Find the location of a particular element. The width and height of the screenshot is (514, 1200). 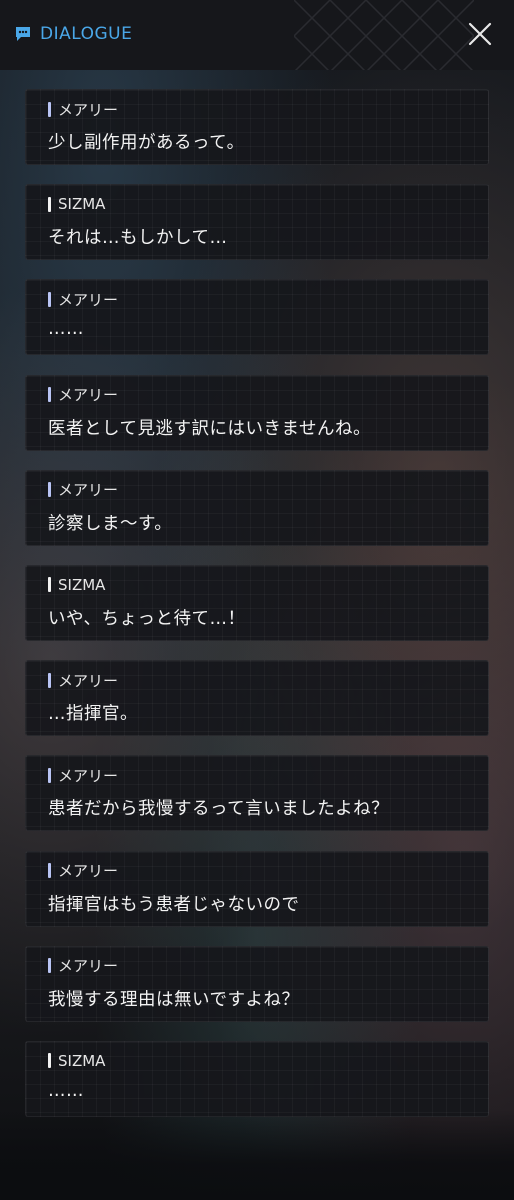

header-title-group: DIALOGUE is located at coordinates (73, 34).